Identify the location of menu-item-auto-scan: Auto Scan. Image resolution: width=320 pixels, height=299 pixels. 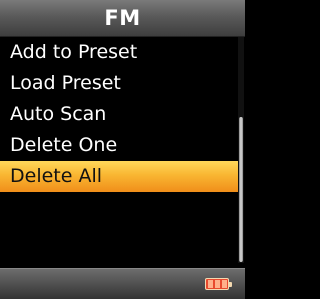
(119, 114).